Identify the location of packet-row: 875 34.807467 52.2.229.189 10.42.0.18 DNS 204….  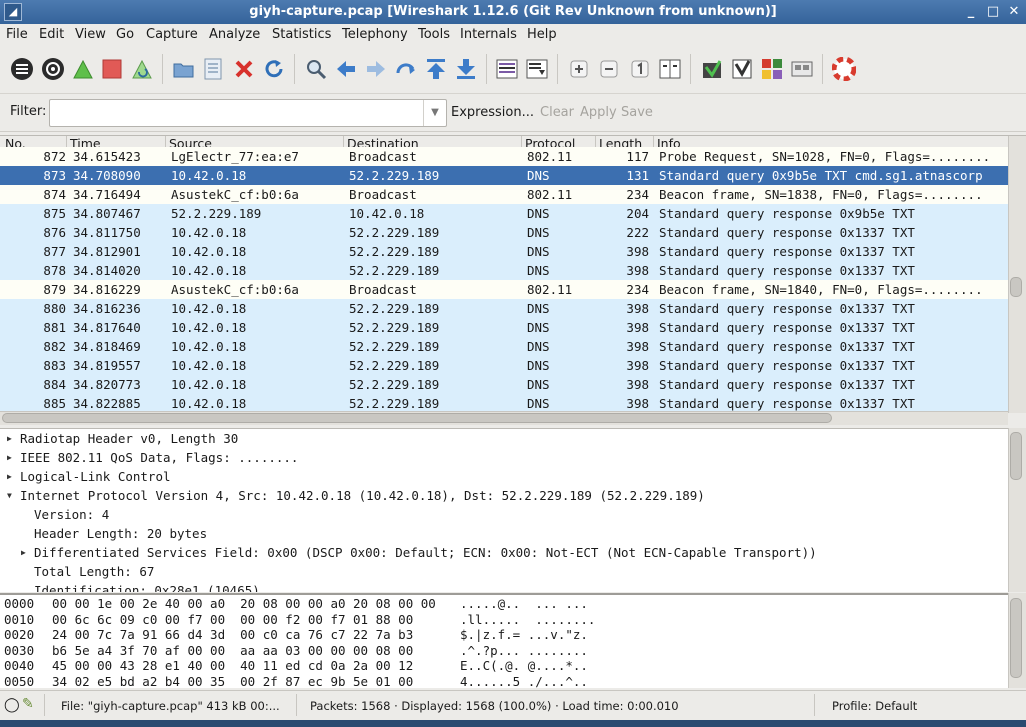
(505, 213).